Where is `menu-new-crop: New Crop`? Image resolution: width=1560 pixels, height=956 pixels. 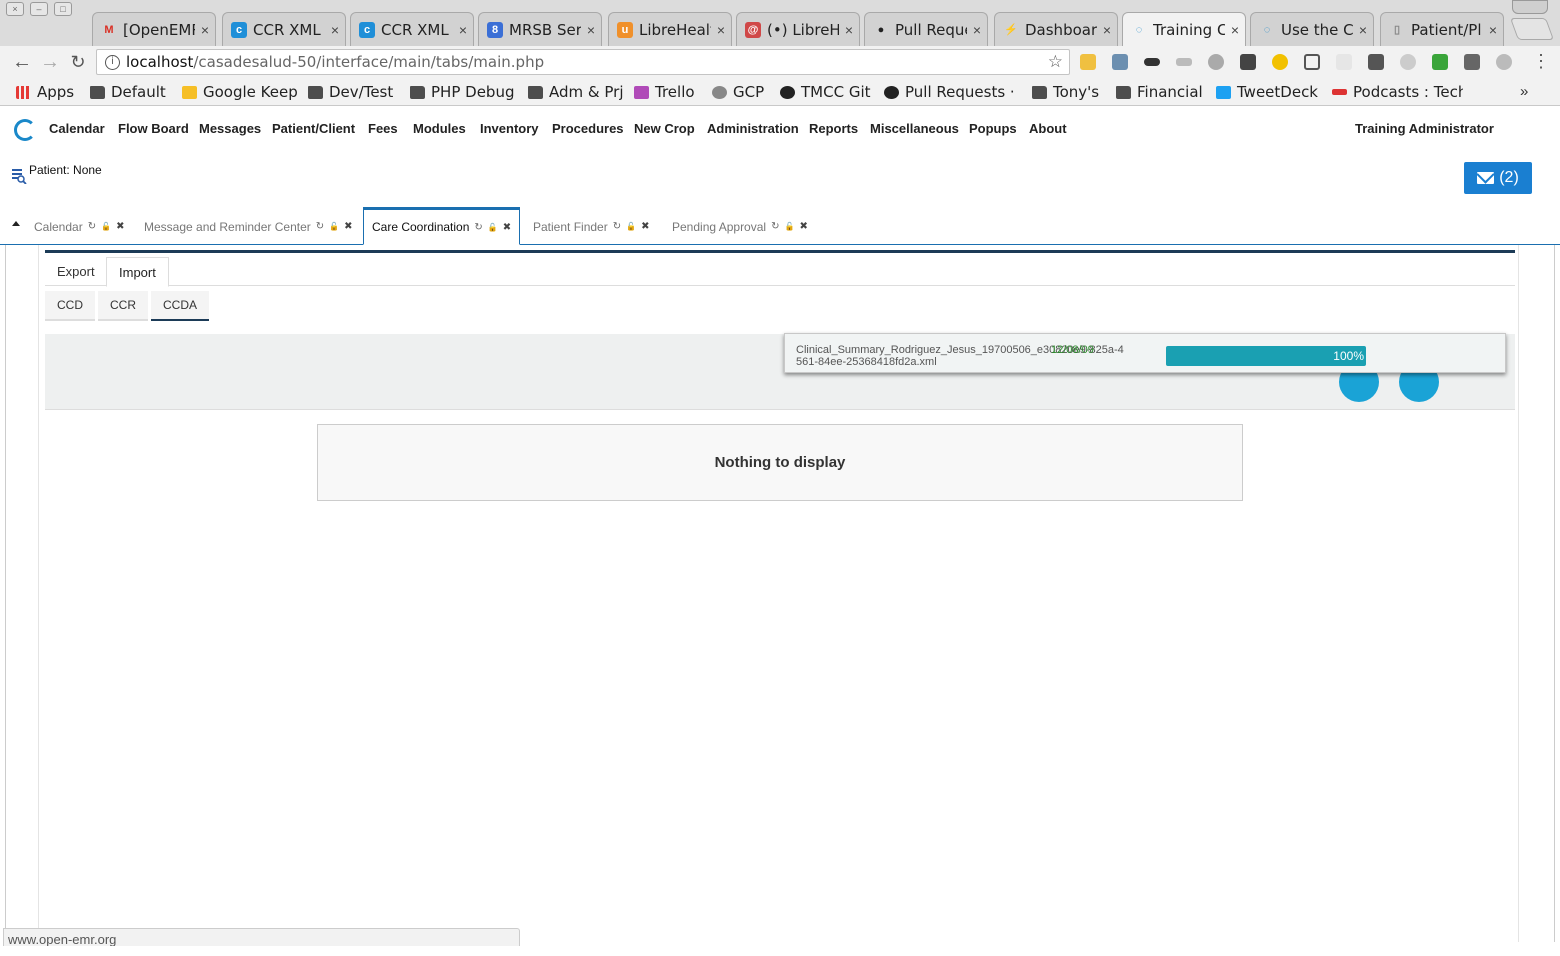 menu-new-crop: New Crop is located at coordinates (664, 128).